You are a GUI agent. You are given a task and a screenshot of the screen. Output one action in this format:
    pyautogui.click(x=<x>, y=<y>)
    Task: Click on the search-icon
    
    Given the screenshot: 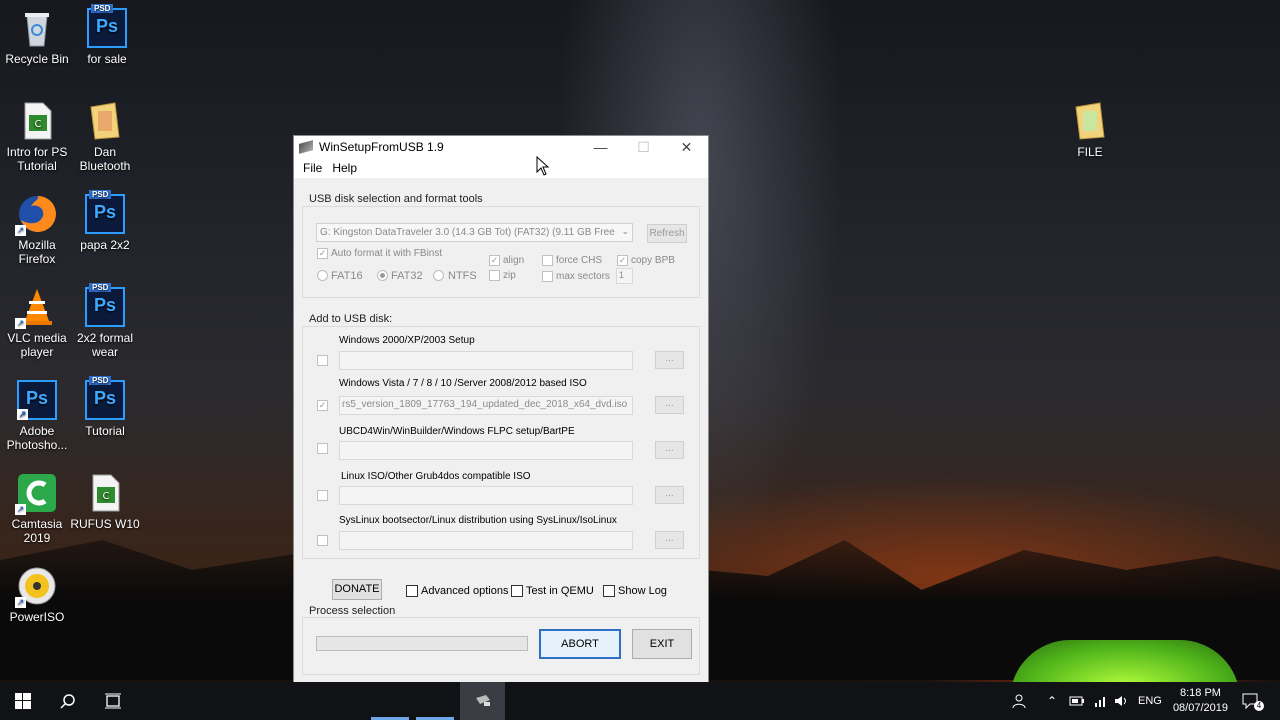 What is the action you would take?
    pyautogui.click(x=67, y=701)
    